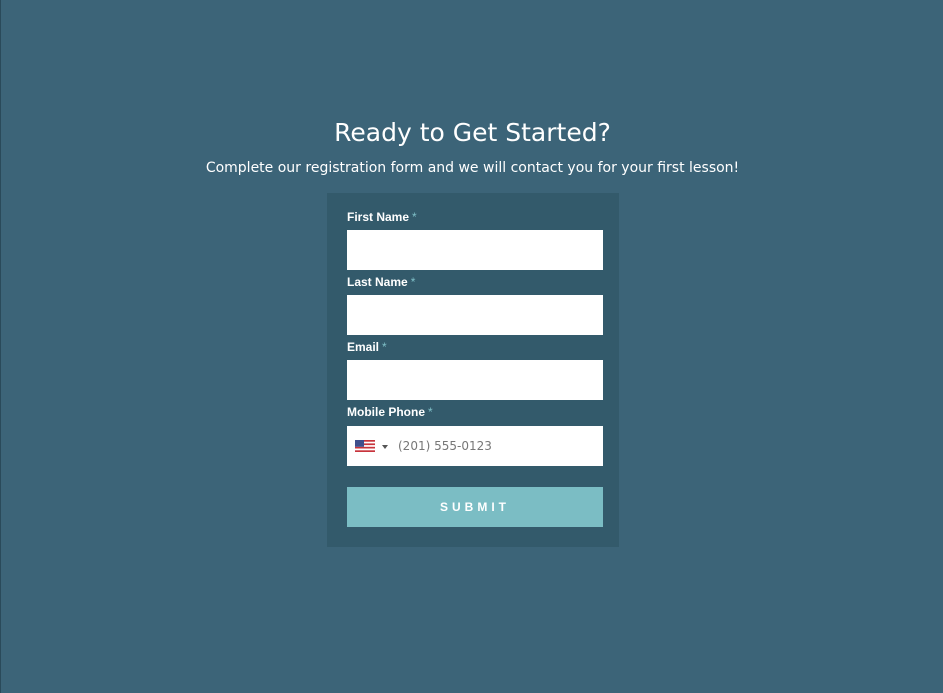 The width and height of the screenshot is (943, 693). I want to click on email-label: Email *, so click(367, 347).